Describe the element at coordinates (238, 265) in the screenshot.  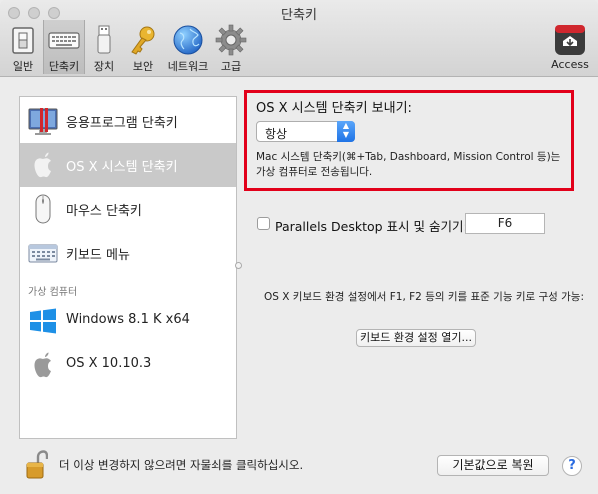
I see `split-resize-handle` at that location.